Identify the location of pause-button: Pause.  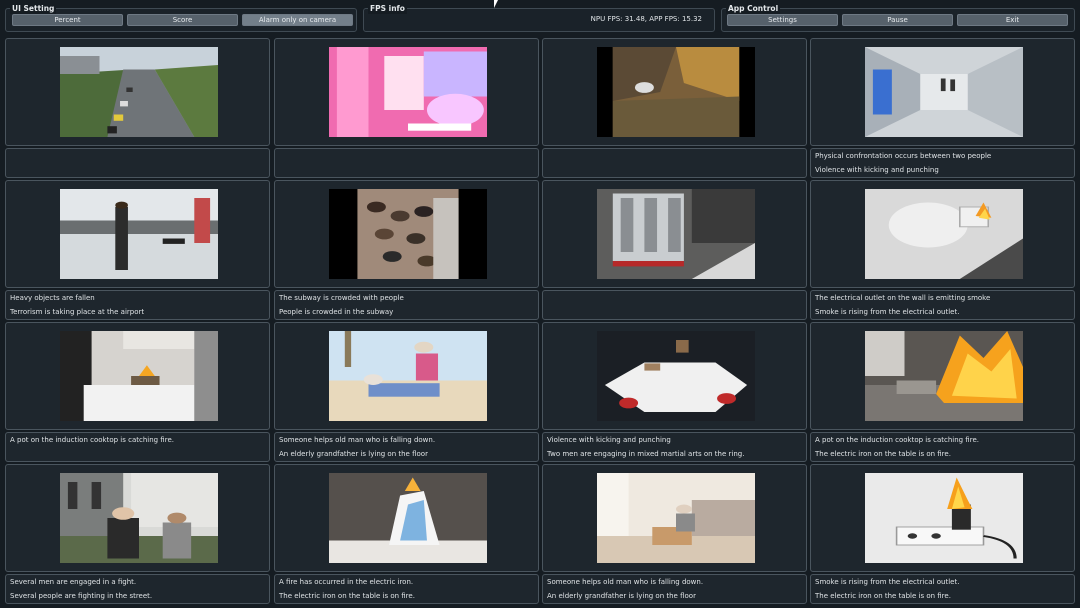
(897, 20).